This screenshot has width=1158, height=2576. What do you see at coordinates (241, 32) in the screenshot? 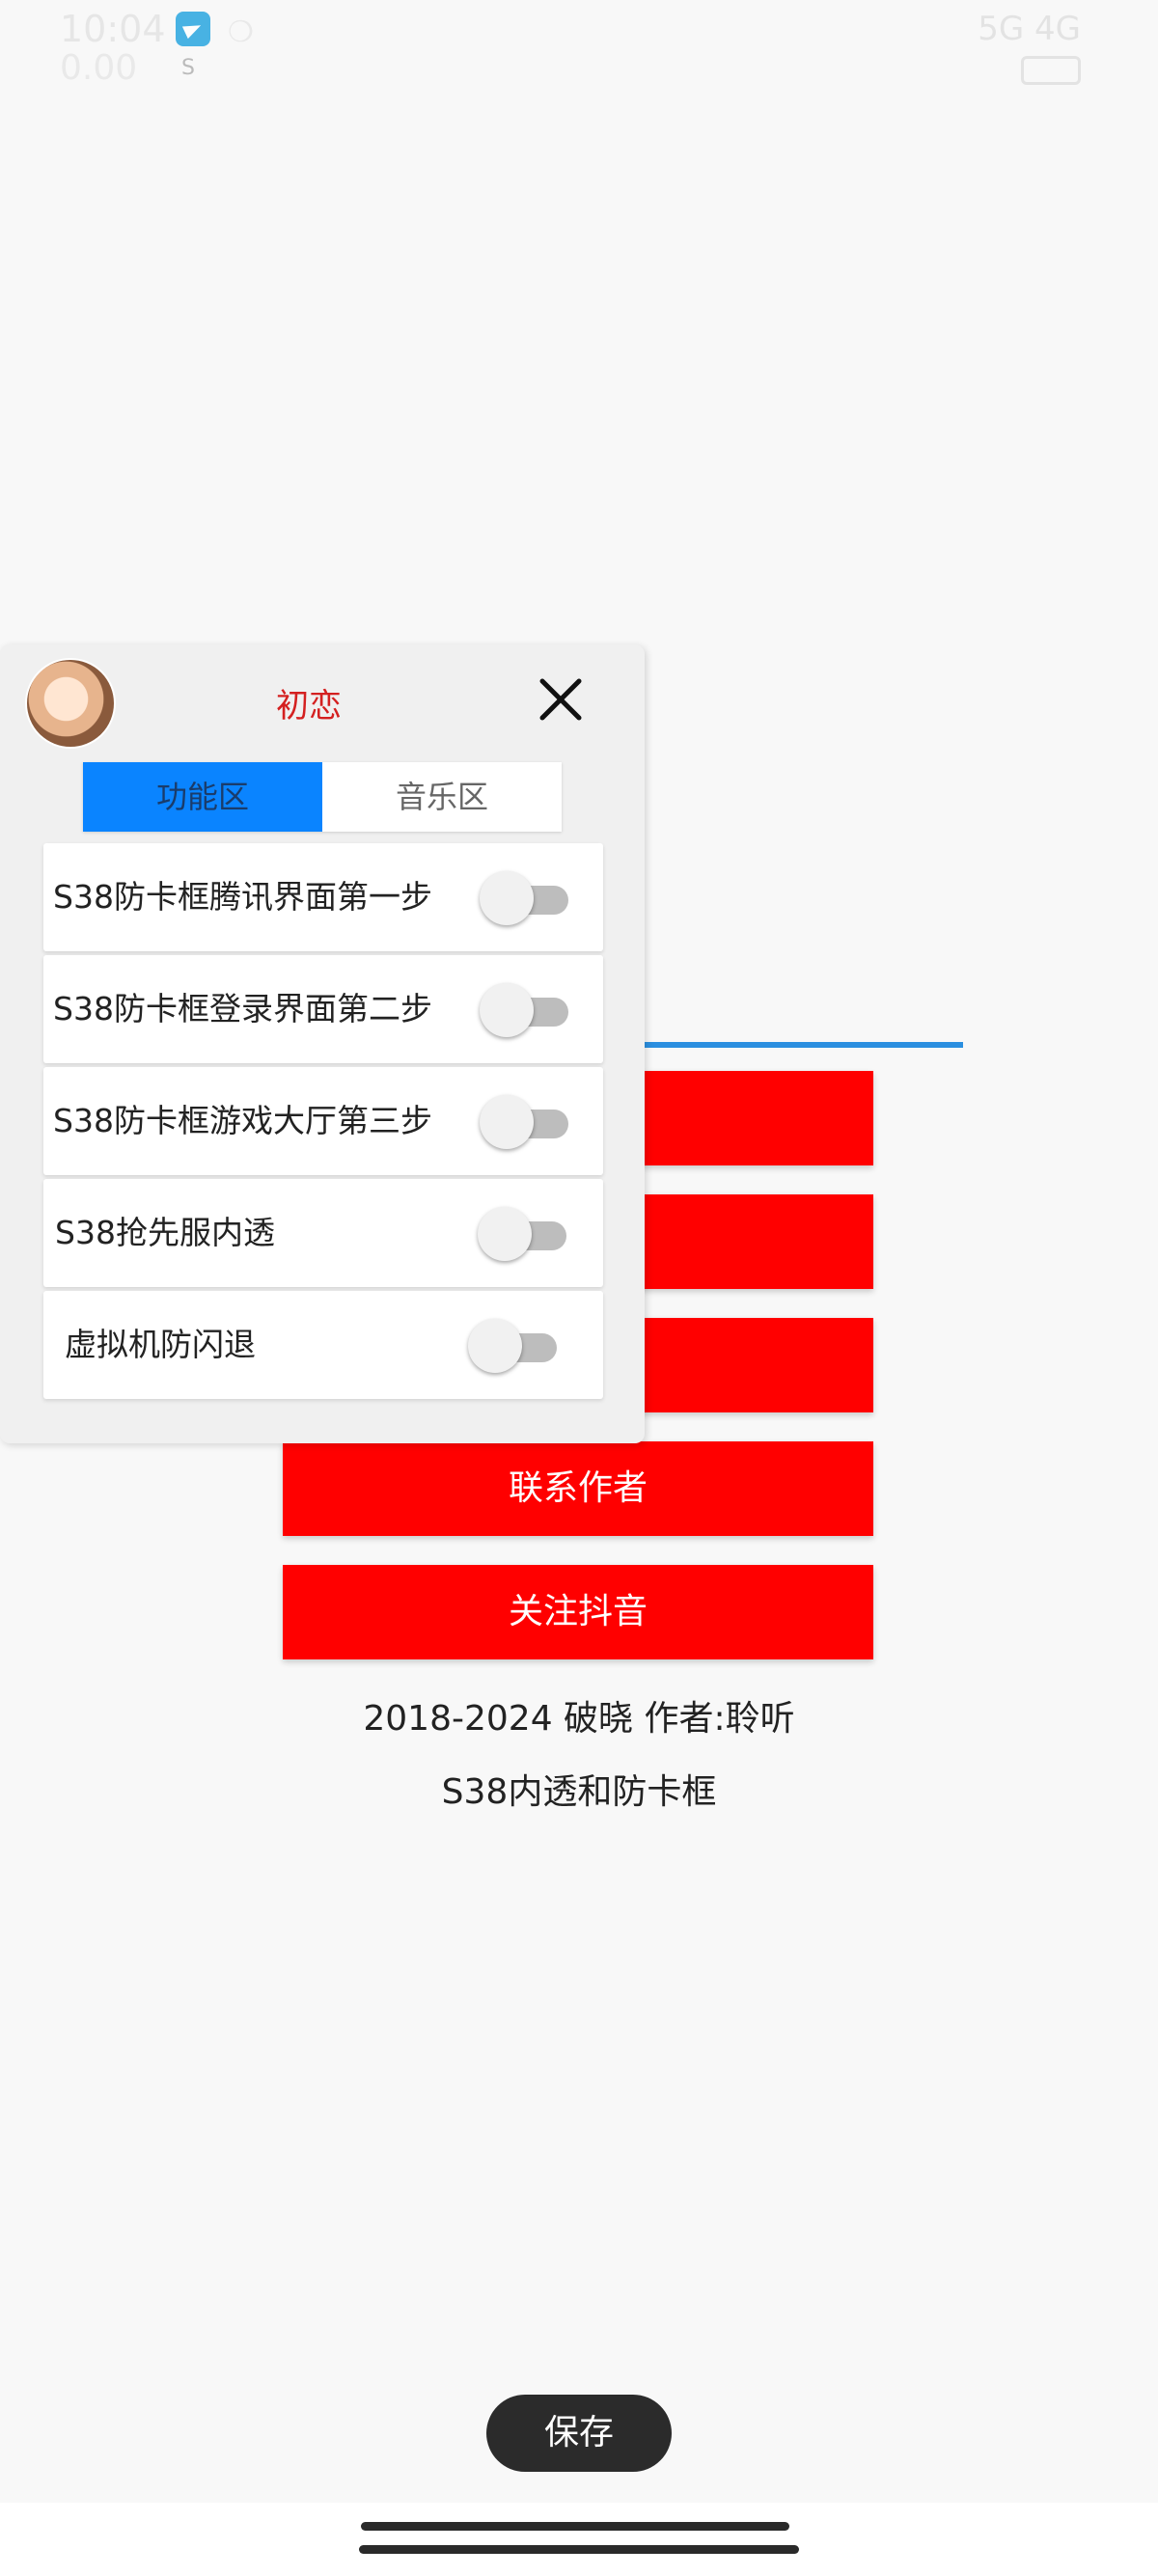
I see `status-extra-icon: ❍` at bounding box center [241, 32].